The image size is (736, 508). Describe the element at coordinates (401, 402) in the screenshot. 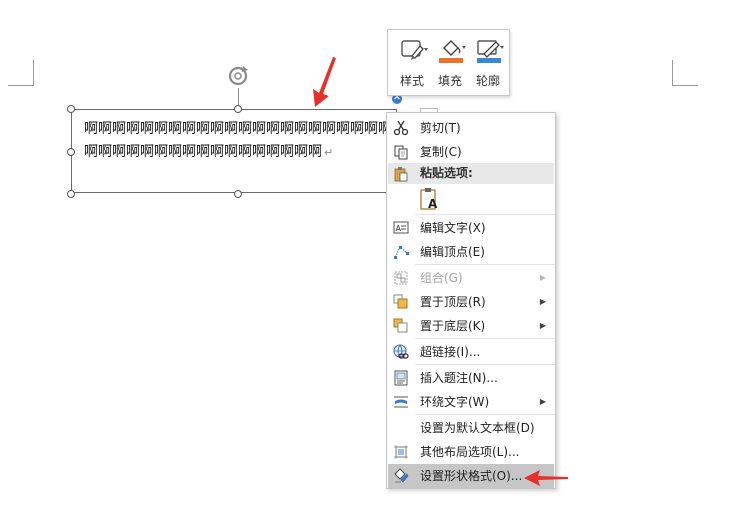

I see `wrap-text-icon` at that location.